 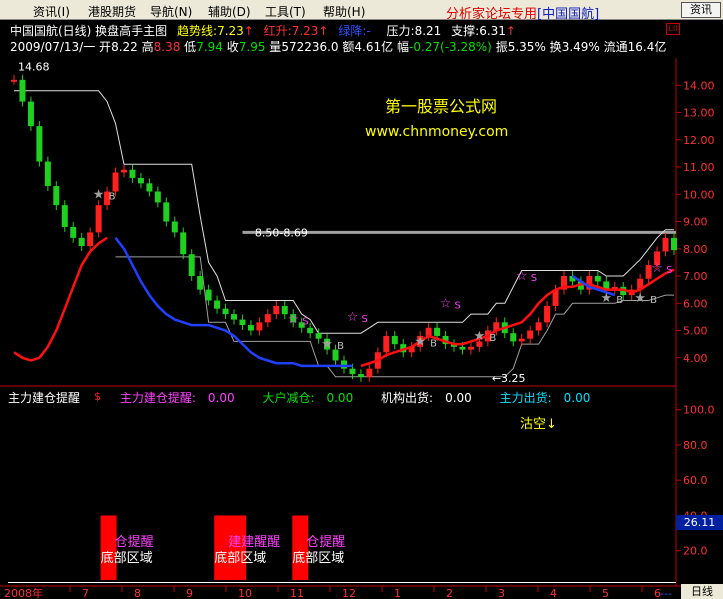 I want to click on sell-label-2: S, so click(x=458, y=305).